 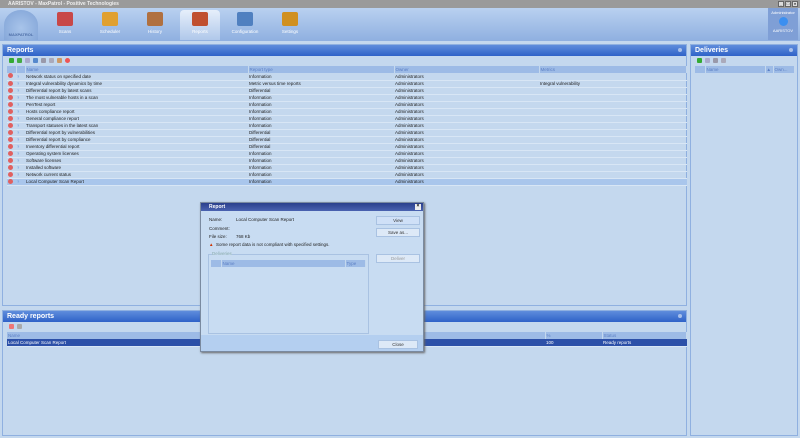 I want to click on close-icon: ×, so click(x=418, y=207).